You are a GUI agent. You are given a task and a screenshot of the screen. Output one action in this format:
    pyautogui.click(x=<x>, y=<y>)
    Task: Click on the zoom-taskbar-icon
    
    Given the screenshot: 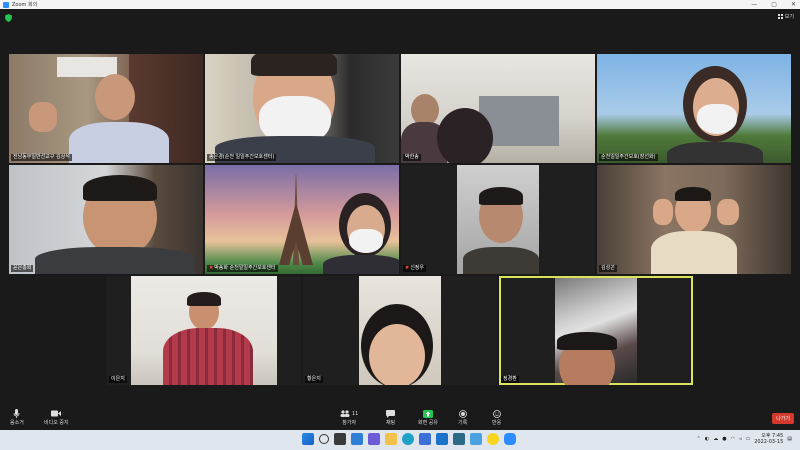 What is the action you would take?
    pyautogui.click(x=510, y=439)
    